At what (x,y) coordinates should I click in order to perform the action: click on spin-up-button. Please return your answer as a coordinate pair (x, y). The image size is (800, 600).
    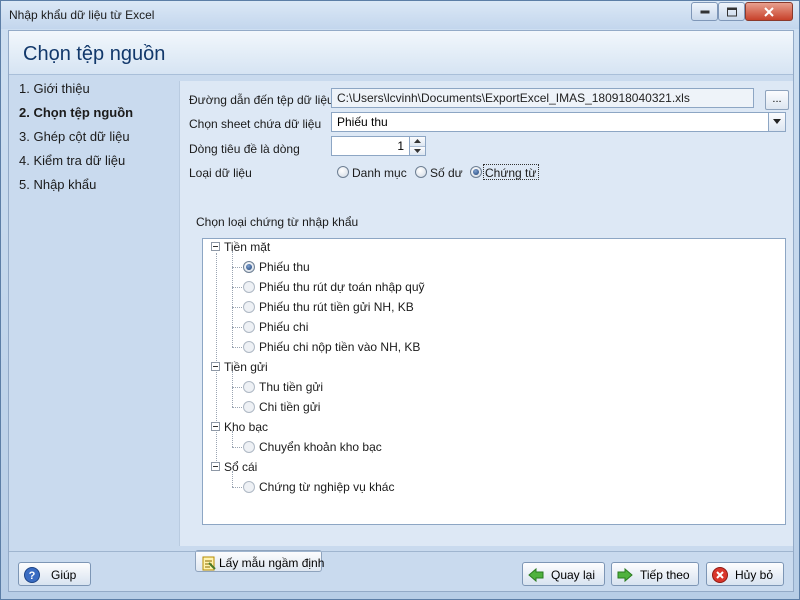
    Looking at the image, I should click on (417, 141).